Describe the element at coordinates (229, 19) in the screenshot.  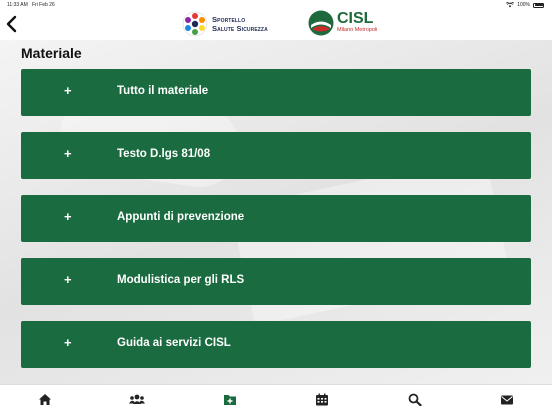
I see `sportello-line1: Sportello` at that location.